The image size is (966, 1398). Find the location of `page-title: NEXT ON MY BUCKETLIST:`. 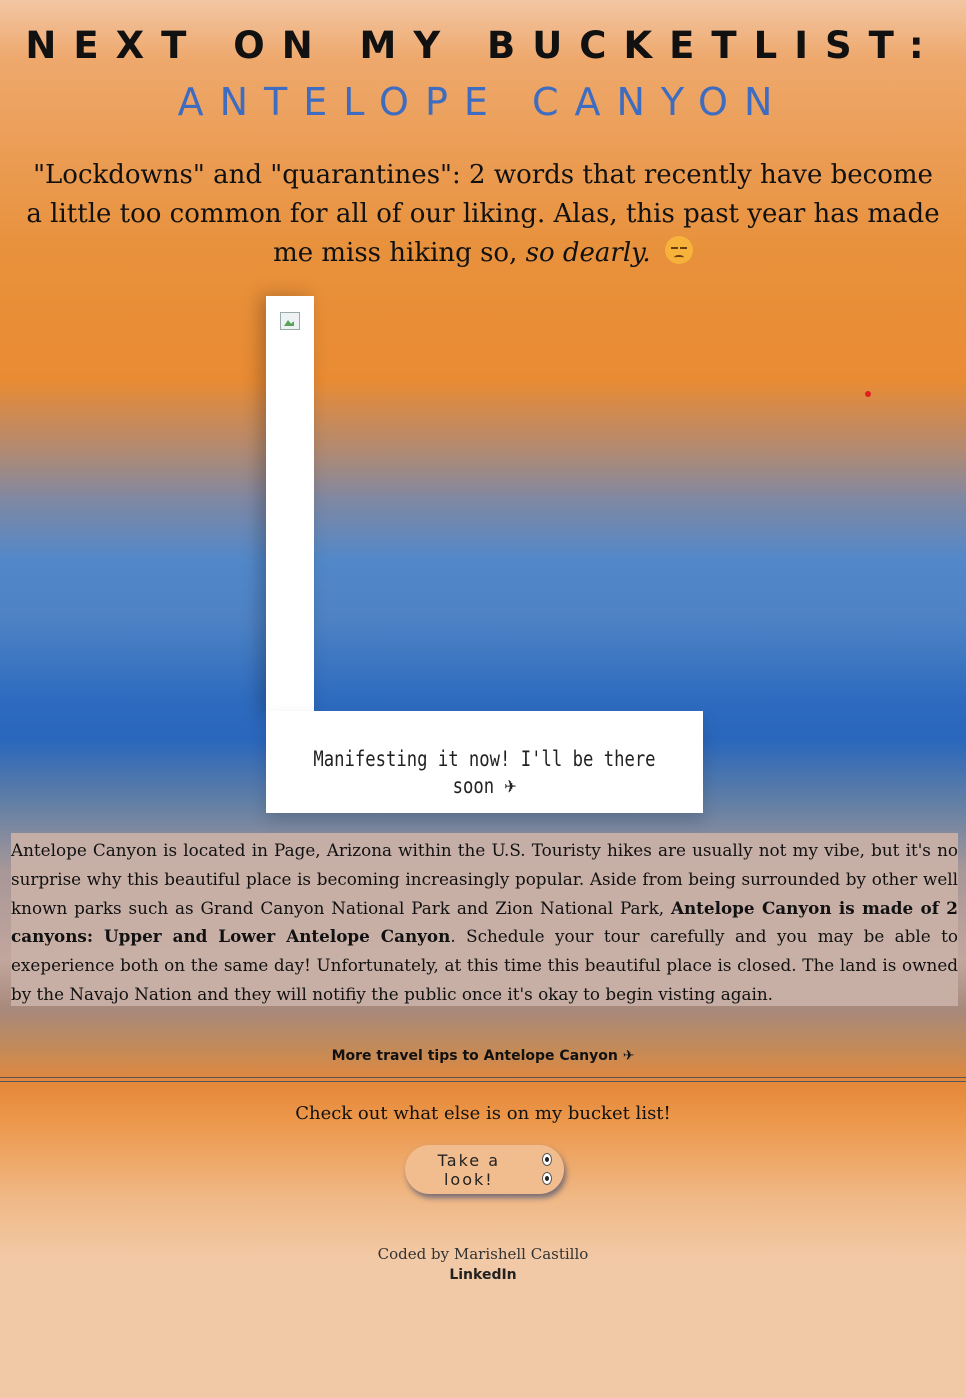

page-title: NEXT ON MY BUCKETLIST: is located at coordinates (483, 45).